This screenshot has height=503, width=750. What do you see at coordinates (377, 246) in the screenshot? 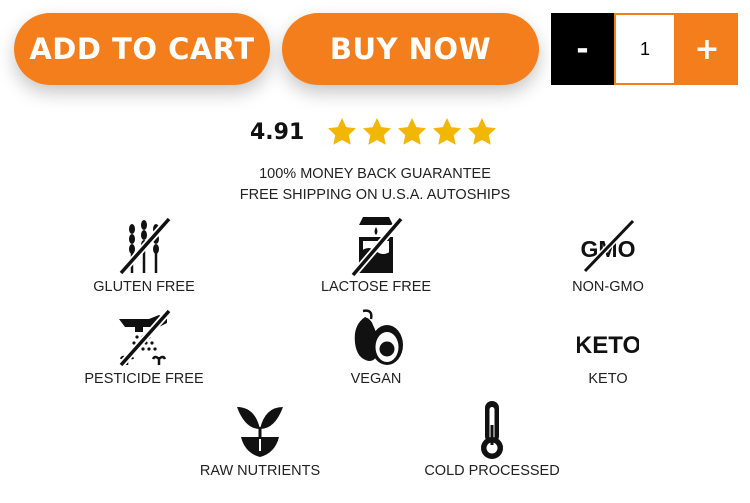
I see `milk-icon` at bounding box center [377, 246].